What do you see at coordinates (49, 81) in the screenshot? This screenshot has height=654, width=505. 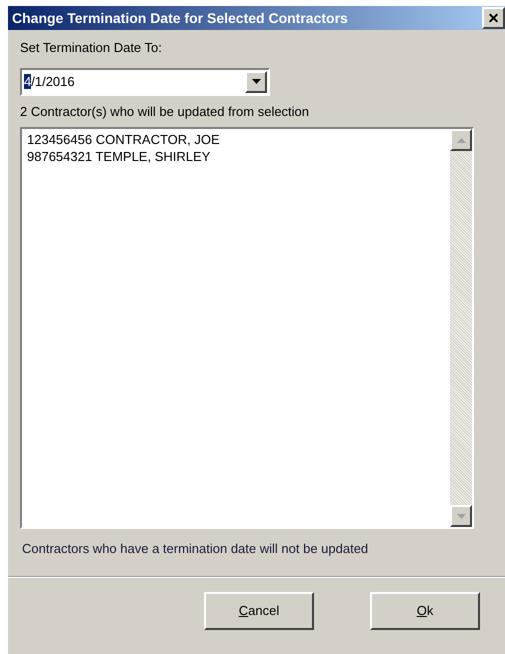 I see `date-value: 4/1/2016` at bounding box center [49, 81].